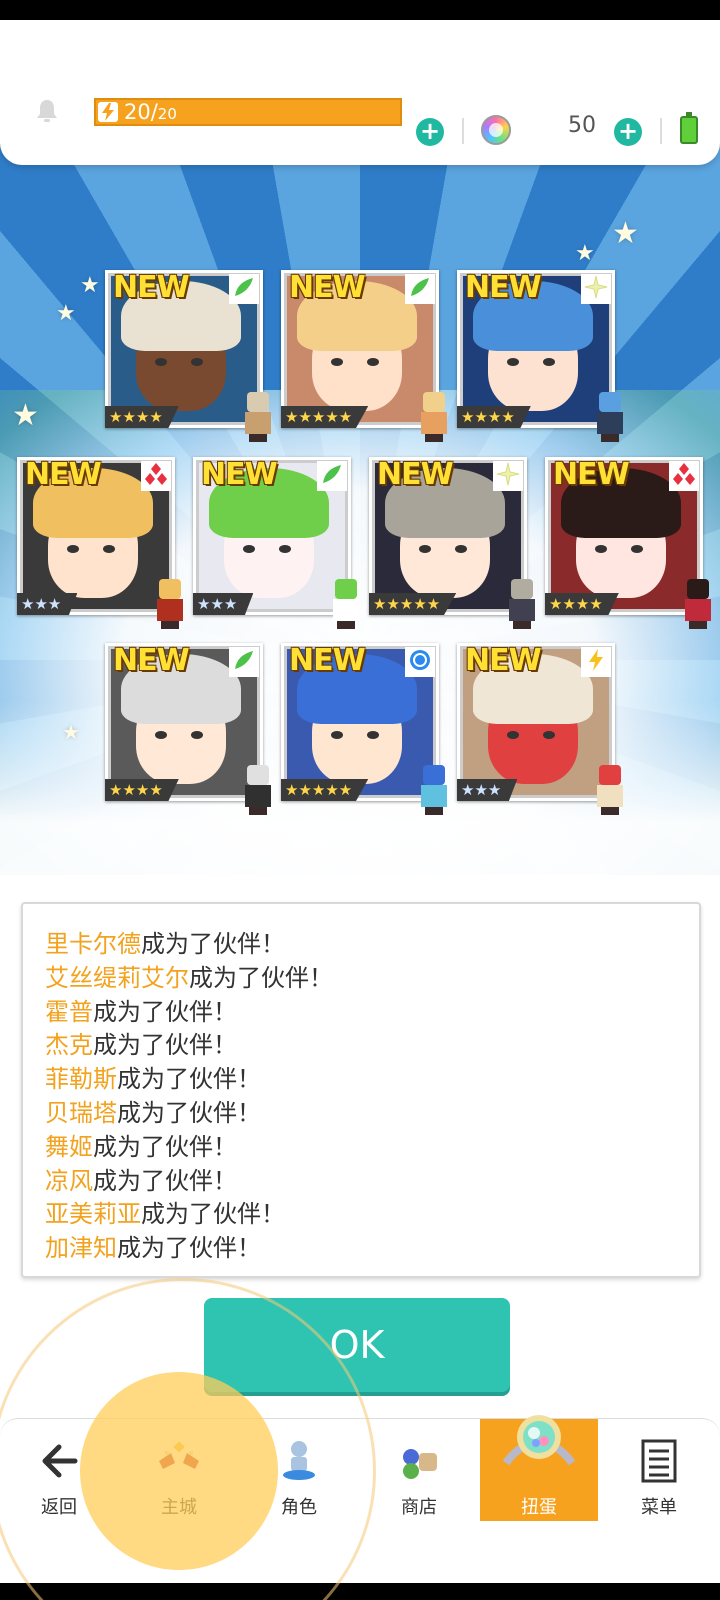  Describe the element at coordinates (81, 1248) in the screenshot. I see `character-name: 加津知` at that location.